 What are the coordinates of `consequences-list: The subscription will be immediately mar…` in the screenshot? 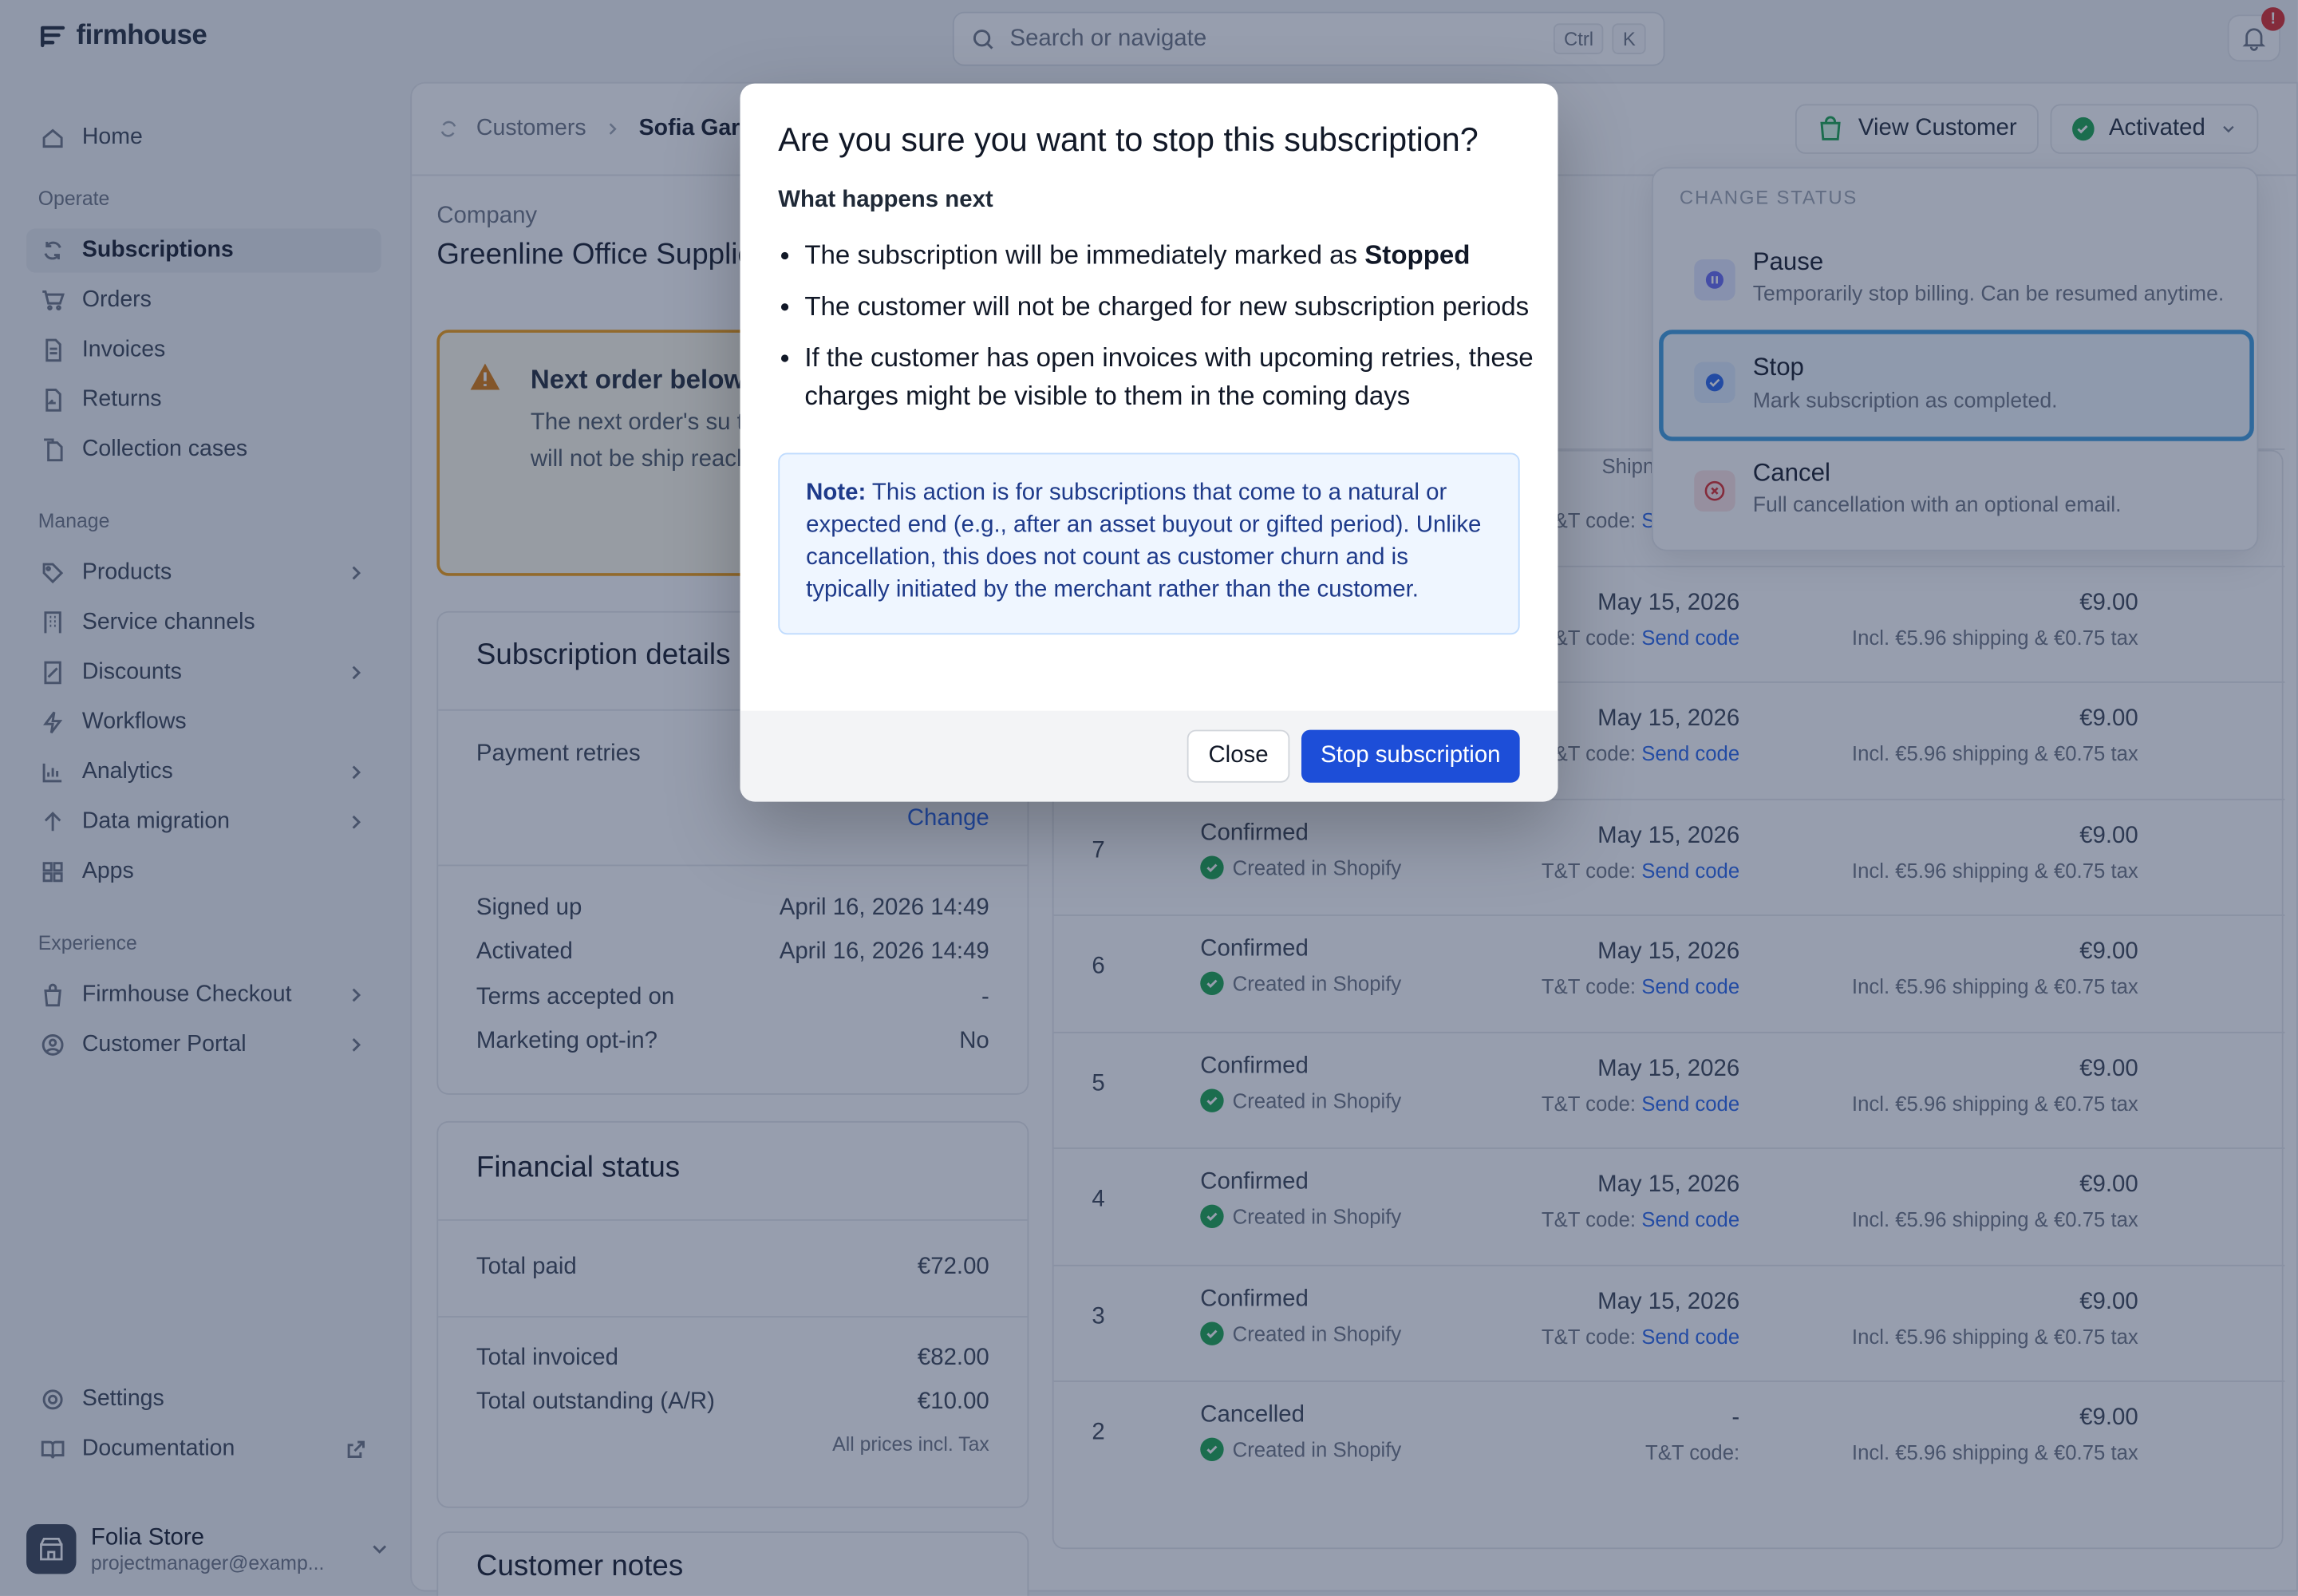 It's located at (1159, 332).